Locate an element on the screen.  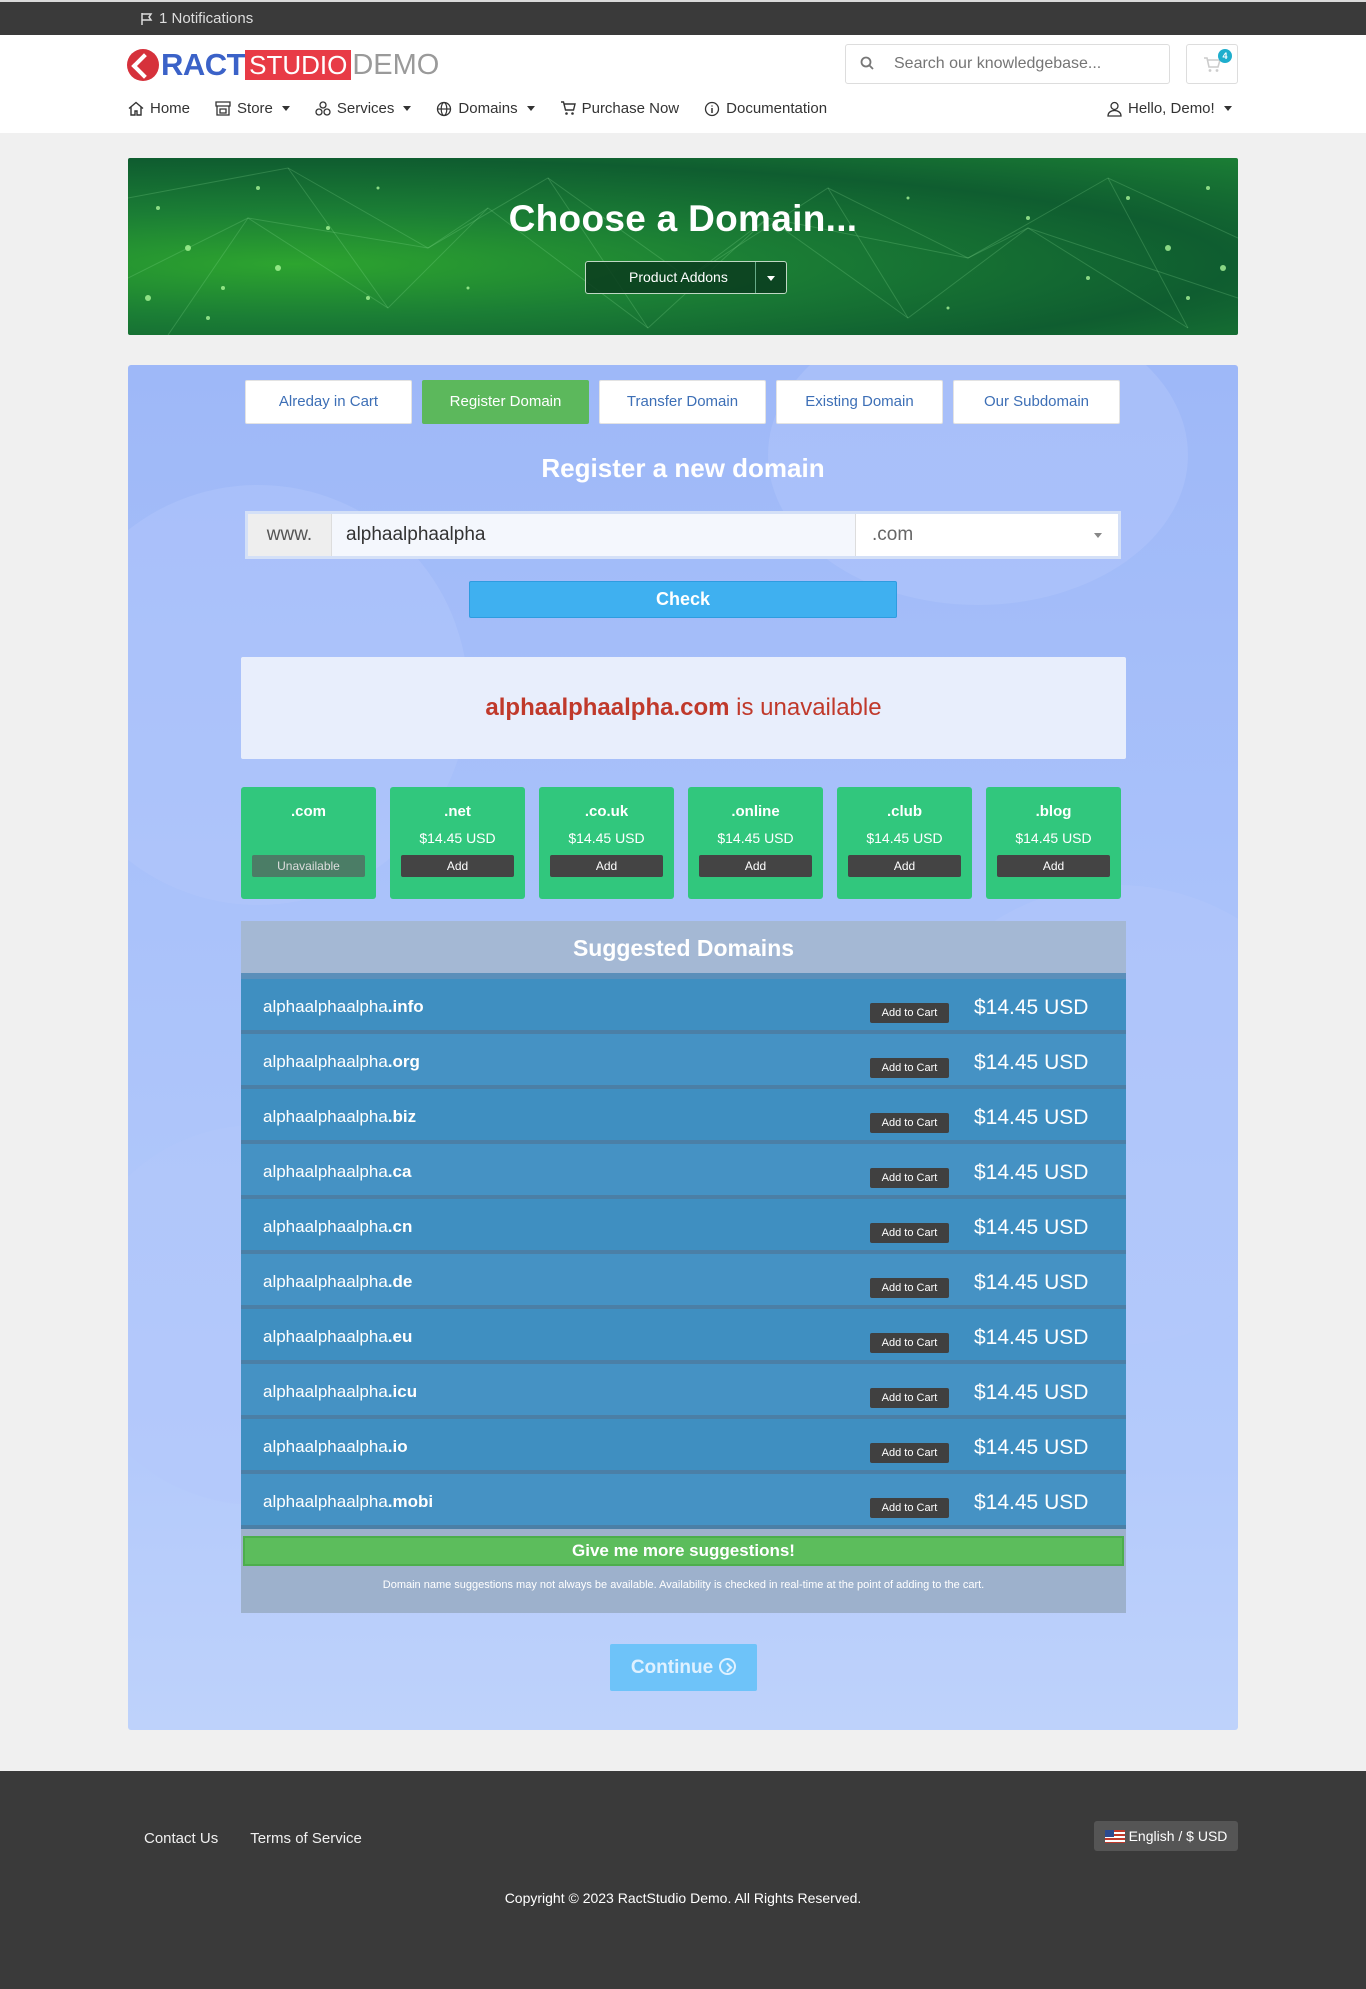
suggested-domains-title: Suggested Domains is located at coordinates (683, 950).